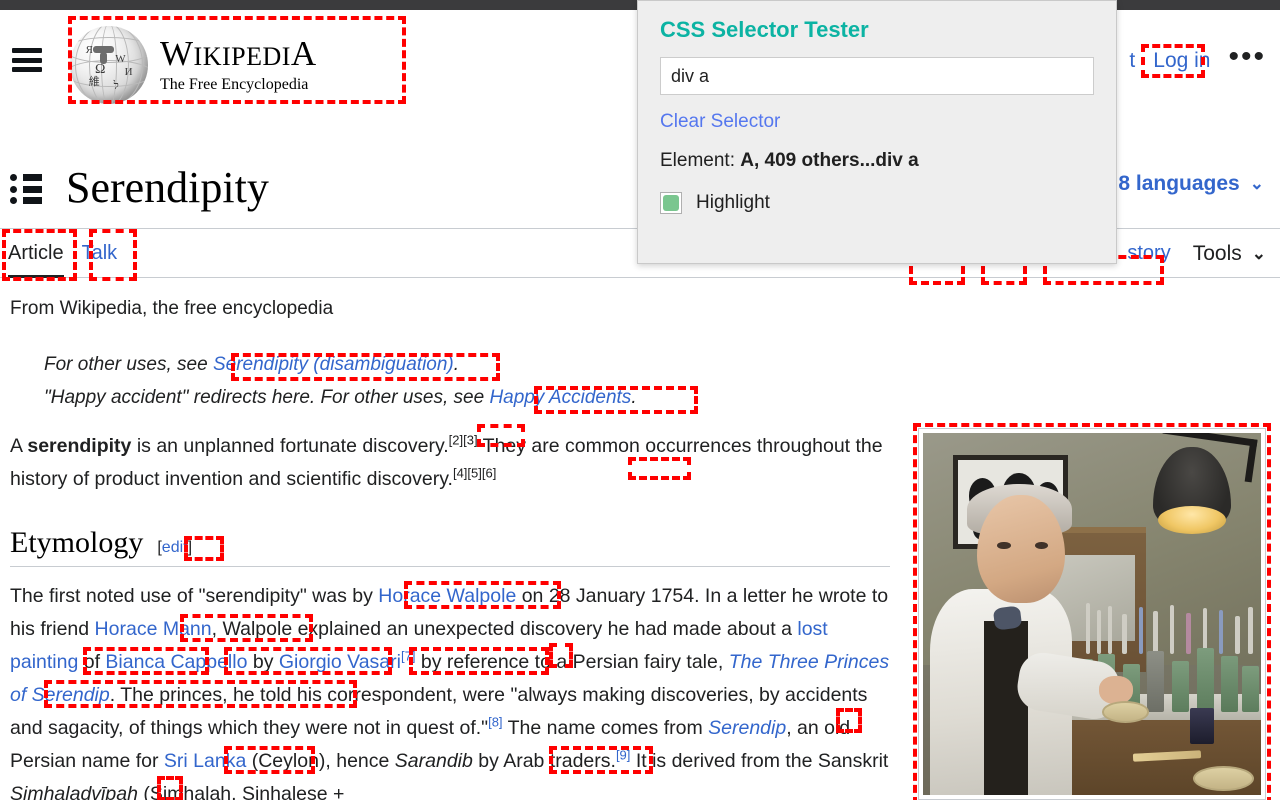 The height and width of the screenshot is (800, 1280). I want to click on wikipedia-globe-icon: Ω W И 維 ל Я, so click(109, 65).